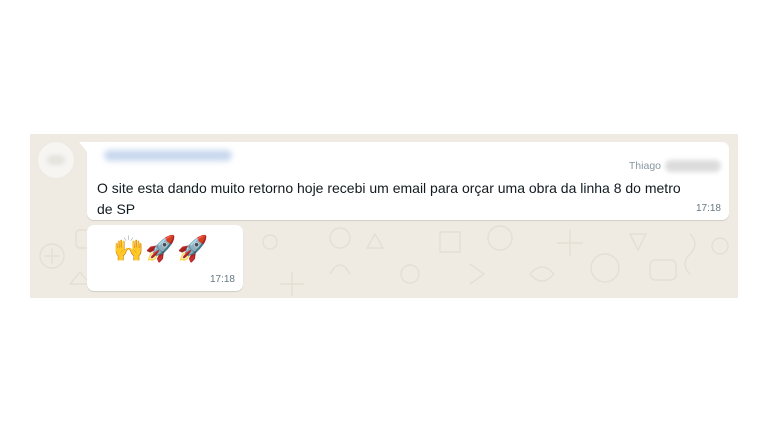 Image resolution: width=768 pixels, height=432 pixels. I want to click on avatar-blur, so click(56, 160).